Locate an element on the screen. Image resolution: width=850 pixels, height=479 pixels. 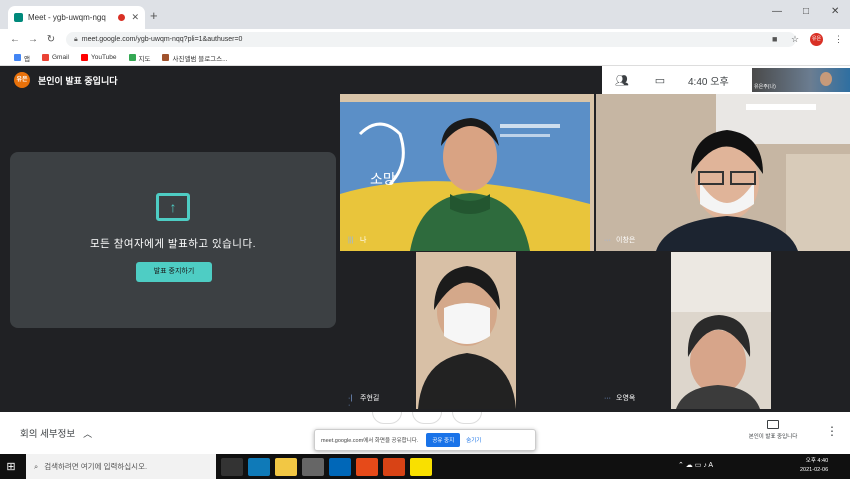
profile-avatar: 유은 is located at coordinates (816, 39).